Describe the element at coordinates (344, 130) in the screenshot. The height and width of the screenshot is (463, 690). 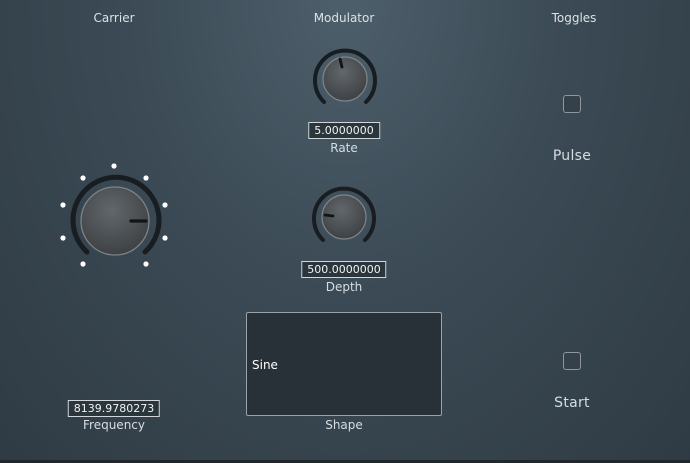
I see `rate-value-field: 5.0000000` at that location.